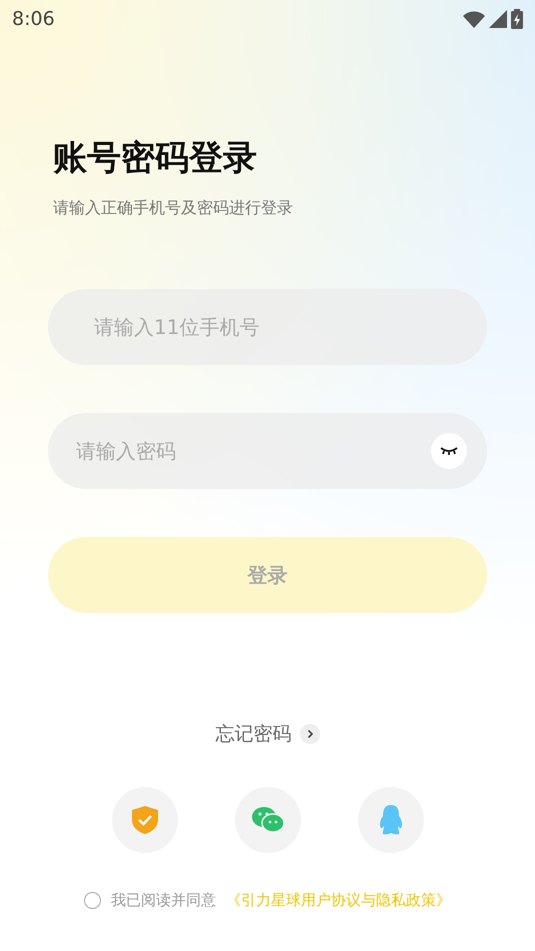 The image size is (535, 951). What do you see at coordinates (92, 900) in the screenshot?
I see `agree-checkbox` at bounding box center [92, 900].